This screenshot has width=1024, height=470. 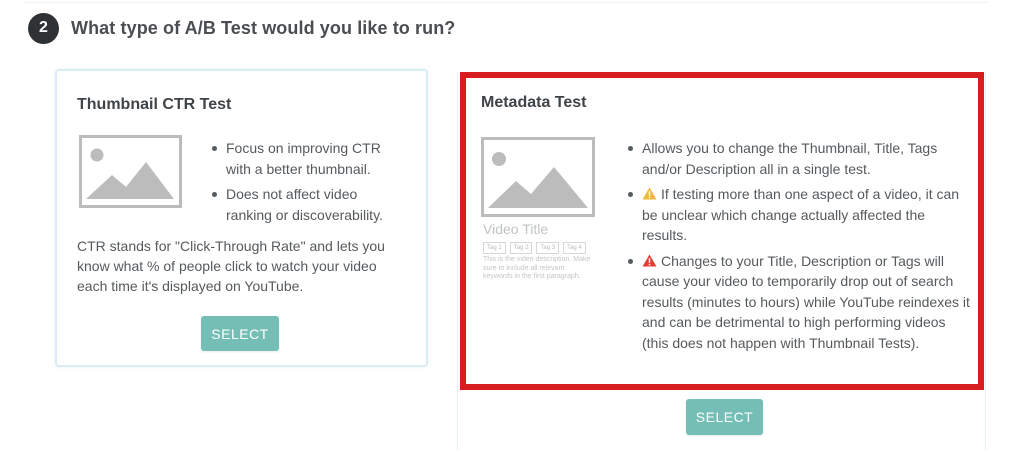 What do you see at coordinates (548, 248) in the screenshot?
I see `preview-tag: Tag 3` at bounding box center [548, 248].